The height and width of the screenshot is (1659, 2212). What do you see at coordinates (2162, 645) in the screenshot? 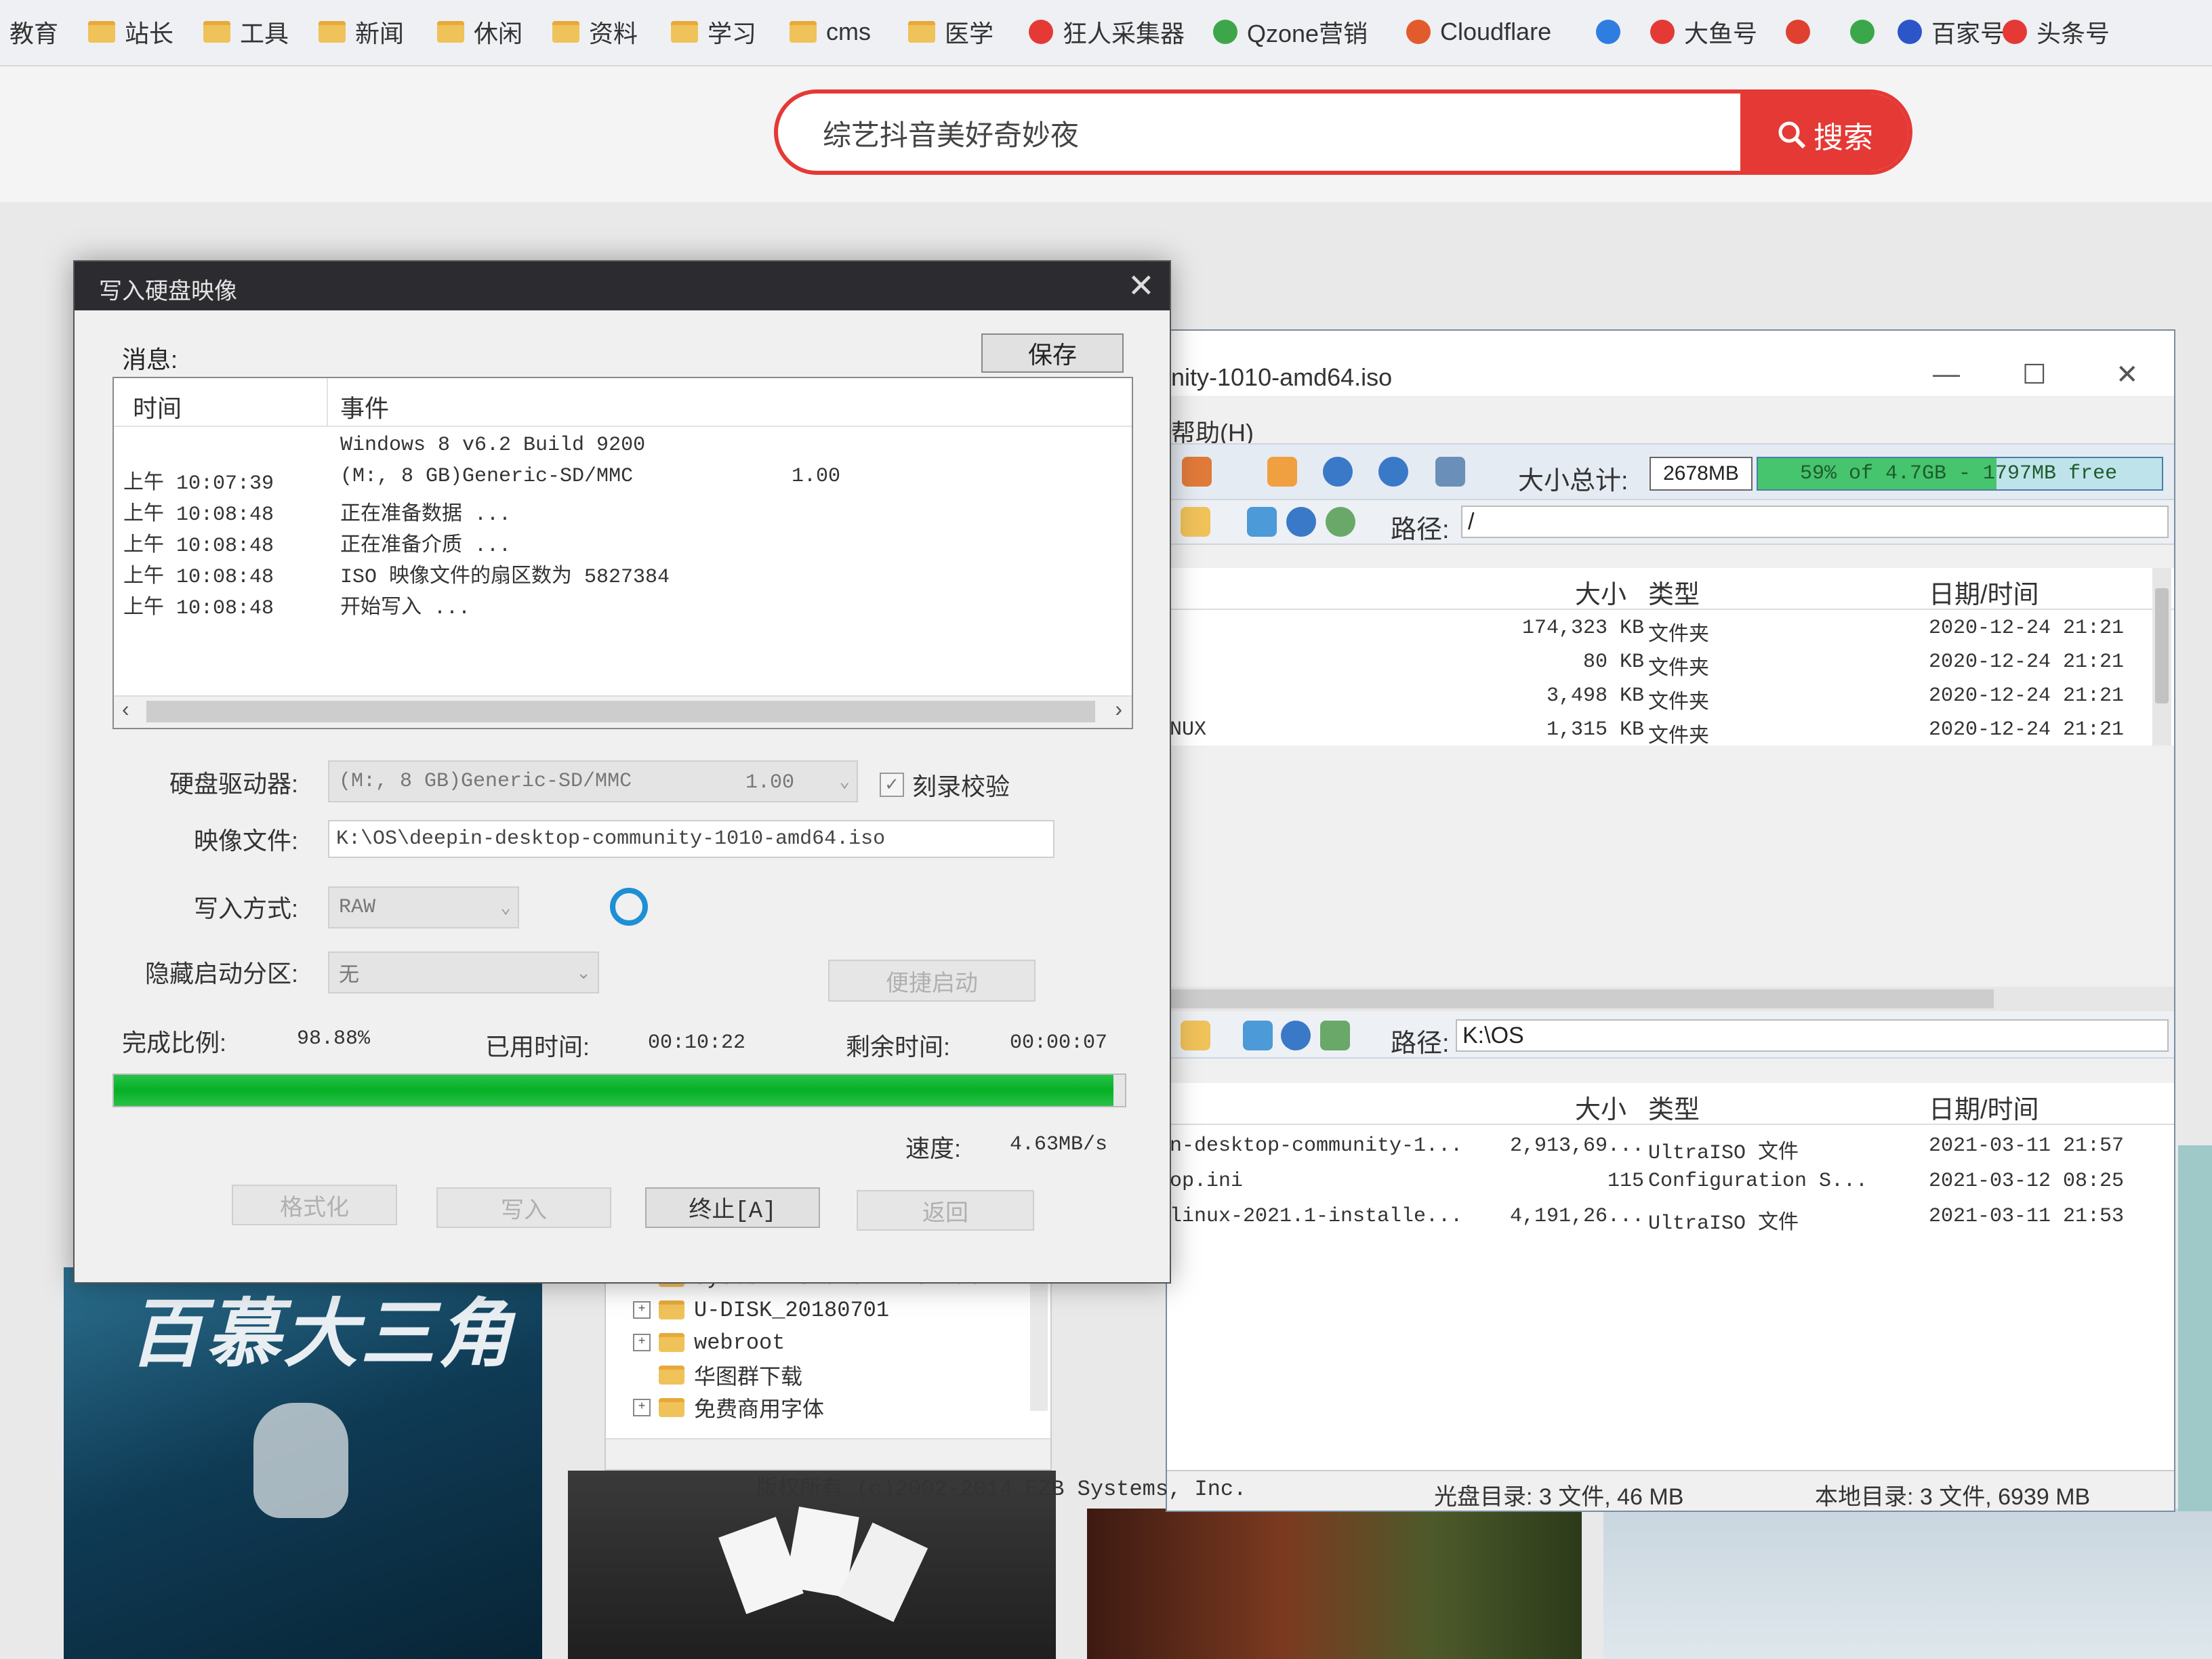
I see `iso-scroll-thumb` at bounding box center [2162, 645].